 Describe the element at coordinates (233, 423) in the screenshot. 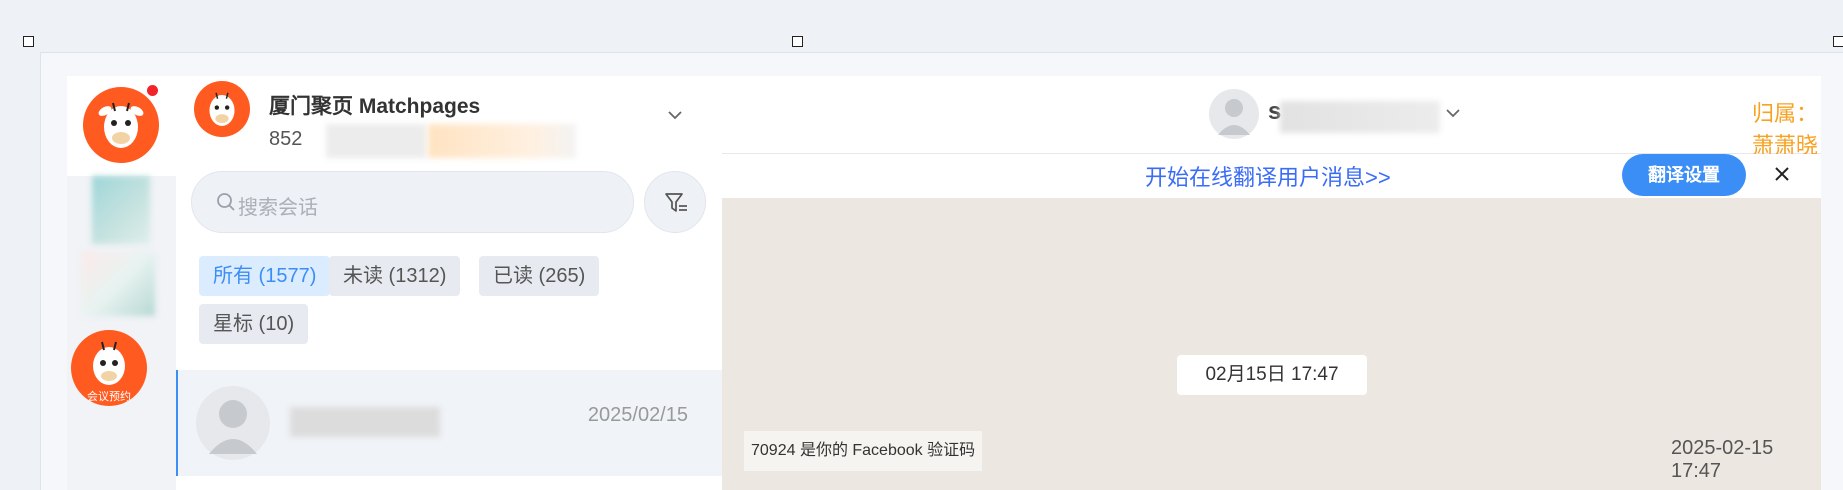

I see `default-avatar-icon` at that location.